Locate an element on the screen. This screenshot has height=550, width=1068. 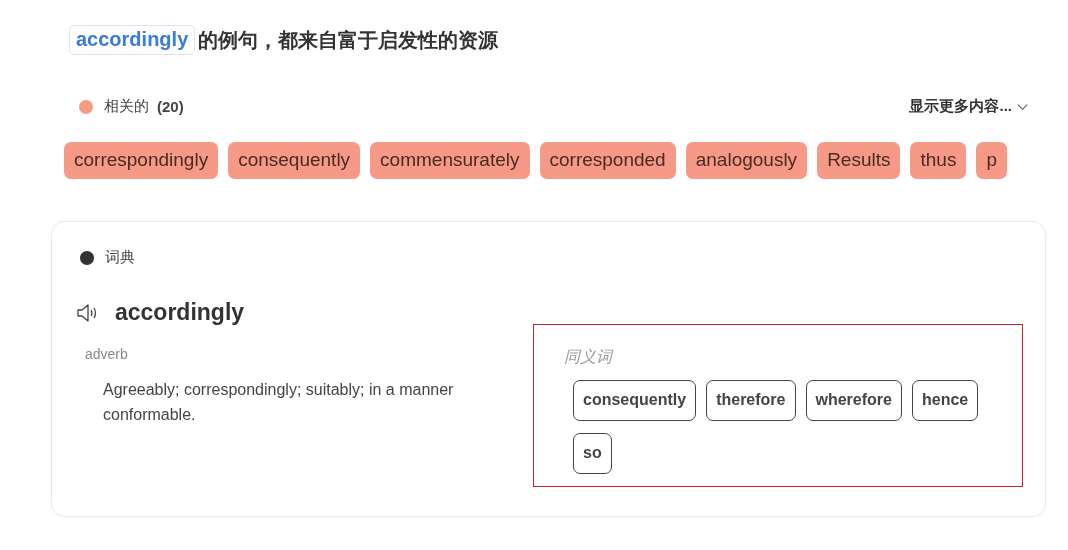
section-label: 相关的 is located at coordinates (126, 106).